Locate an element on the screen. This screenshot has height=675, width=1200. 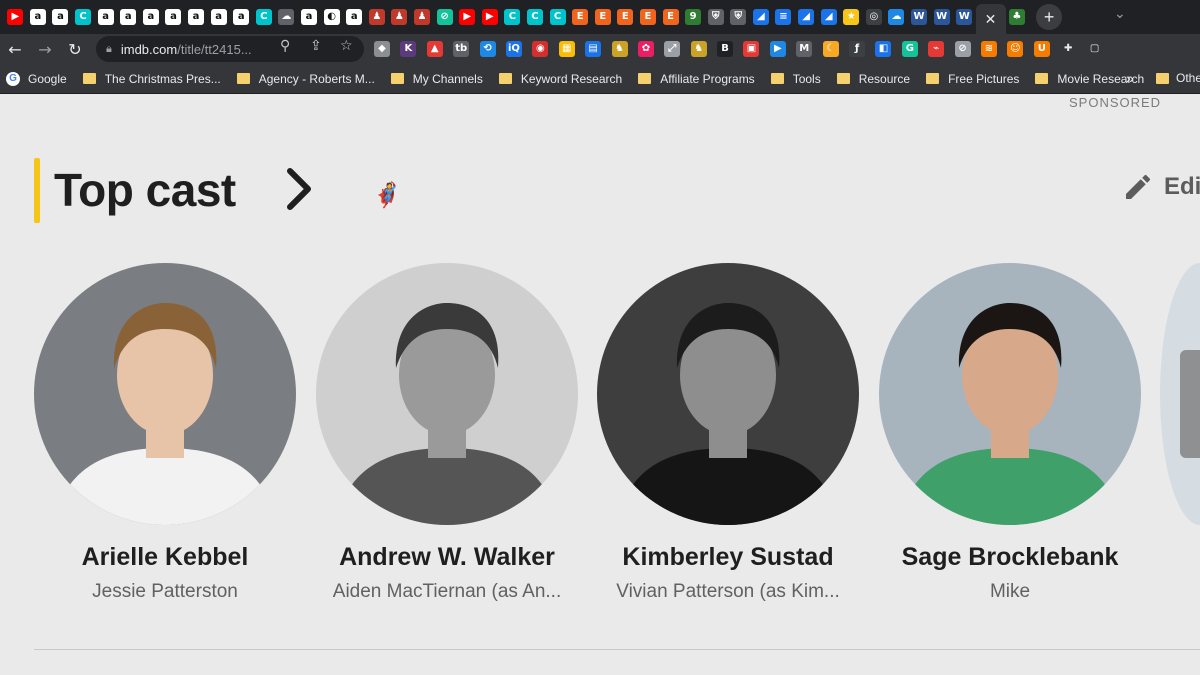
extension-button: ☾ is located at coordinates (831, 49).